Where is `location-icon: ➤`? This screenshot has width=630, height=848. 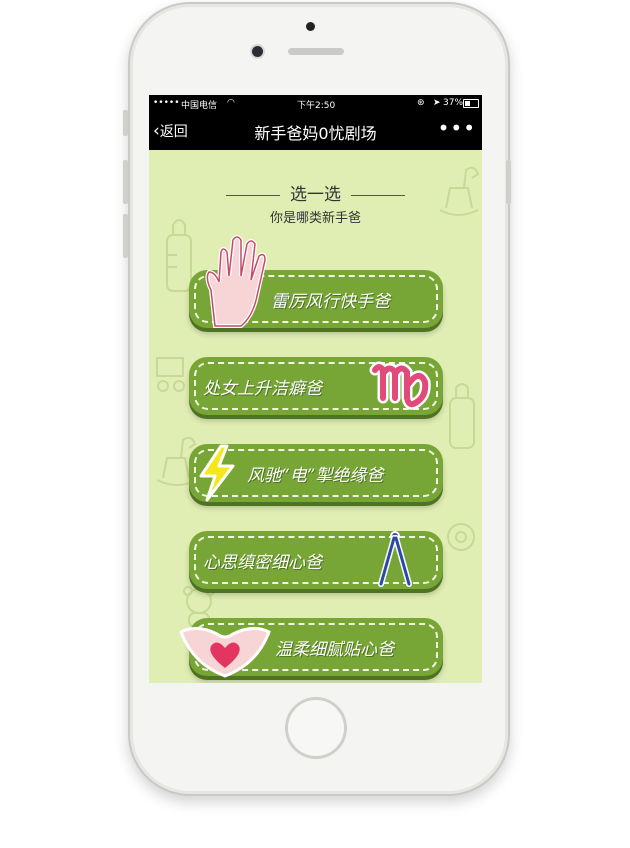
location-icon: ➤ is located at coordinates (437, 103).